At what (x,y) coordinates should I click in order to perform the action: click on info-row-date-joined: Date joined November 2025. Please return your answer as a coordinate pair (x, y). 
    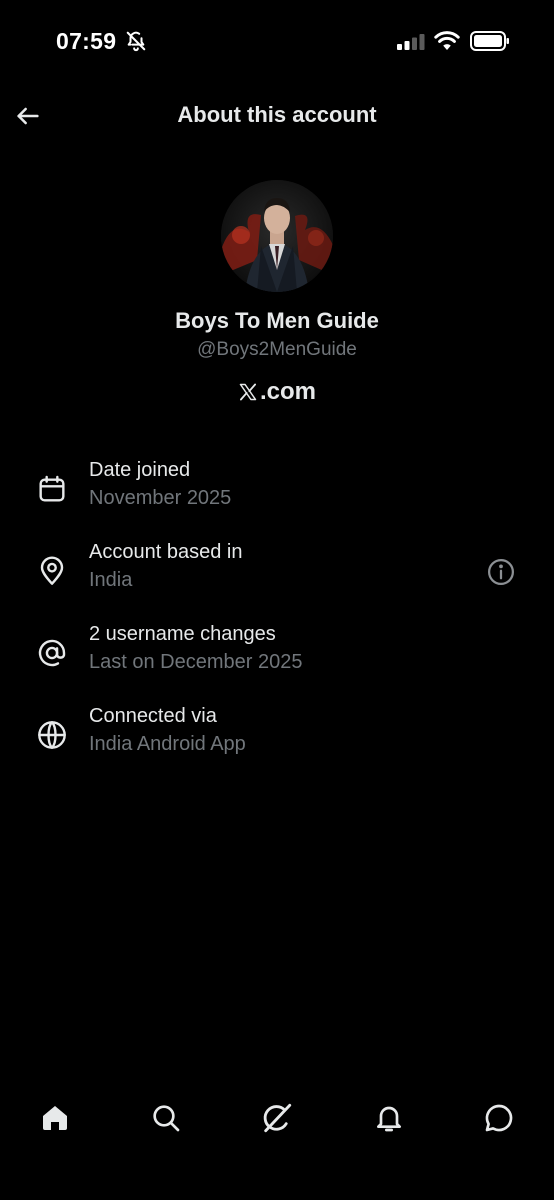
    Looking at the image, I should click on (277, 490).